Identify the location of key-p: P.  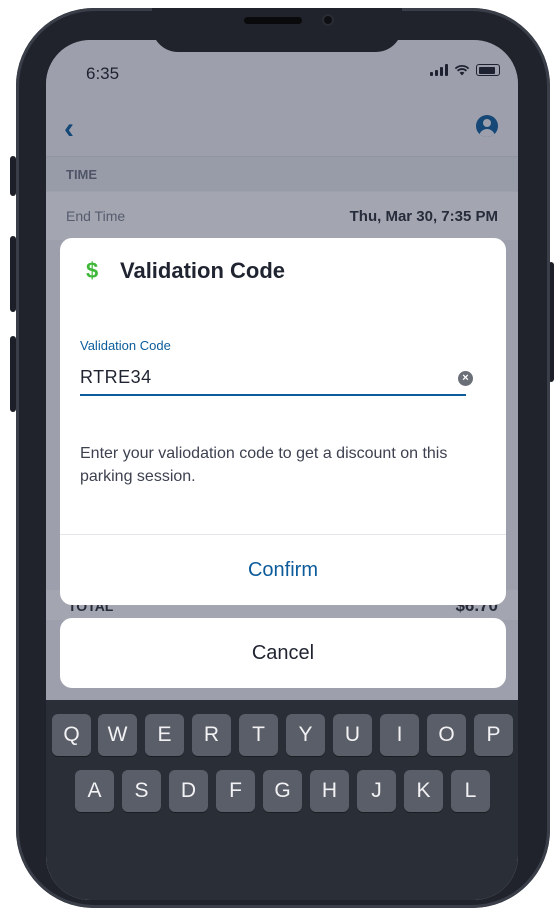
(493, 735).